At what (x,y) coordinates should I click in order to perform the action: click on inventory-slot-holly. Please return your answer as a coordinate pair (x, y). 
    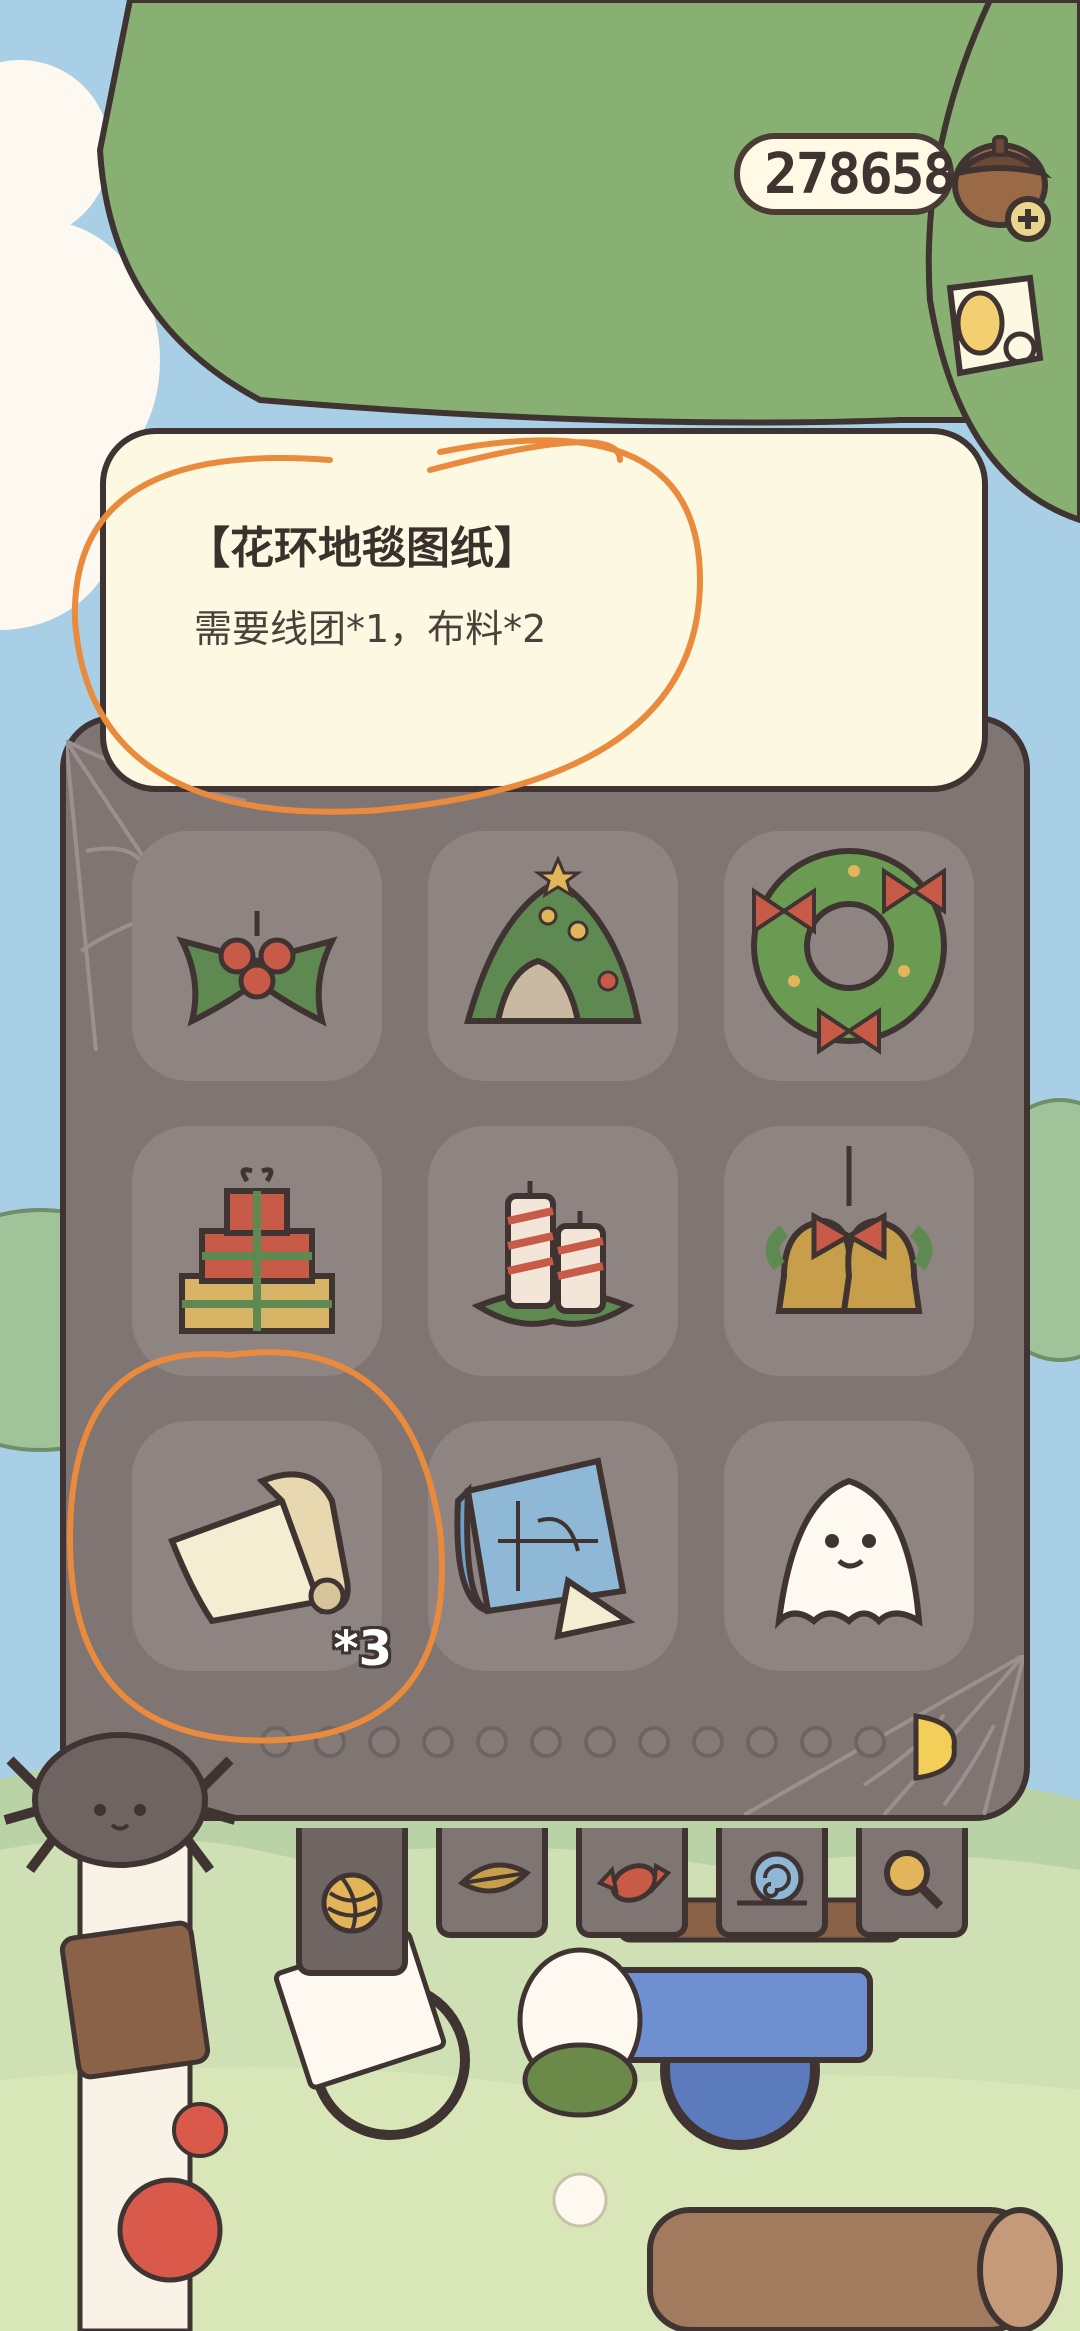
    Looking at the image, I should click on (257, 956).